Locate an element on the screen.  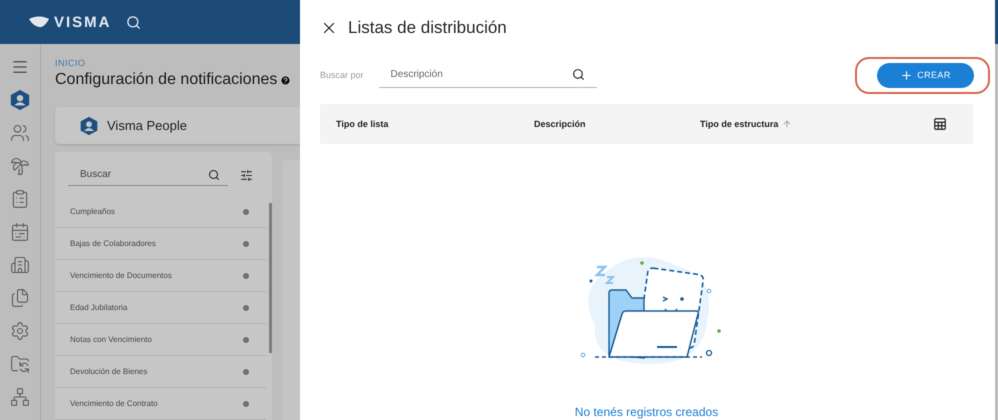
notification-item: Vencimiento de Contrato is located at coordinates (160, 404).